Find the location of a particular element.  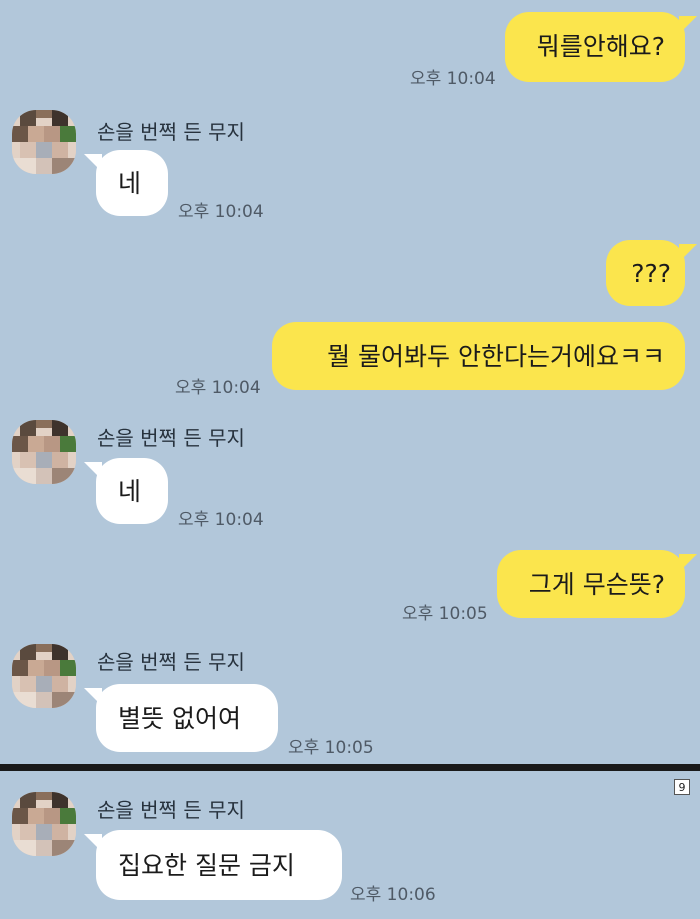

message-bubble-sent: ??? is located at coordinates (651, 273).